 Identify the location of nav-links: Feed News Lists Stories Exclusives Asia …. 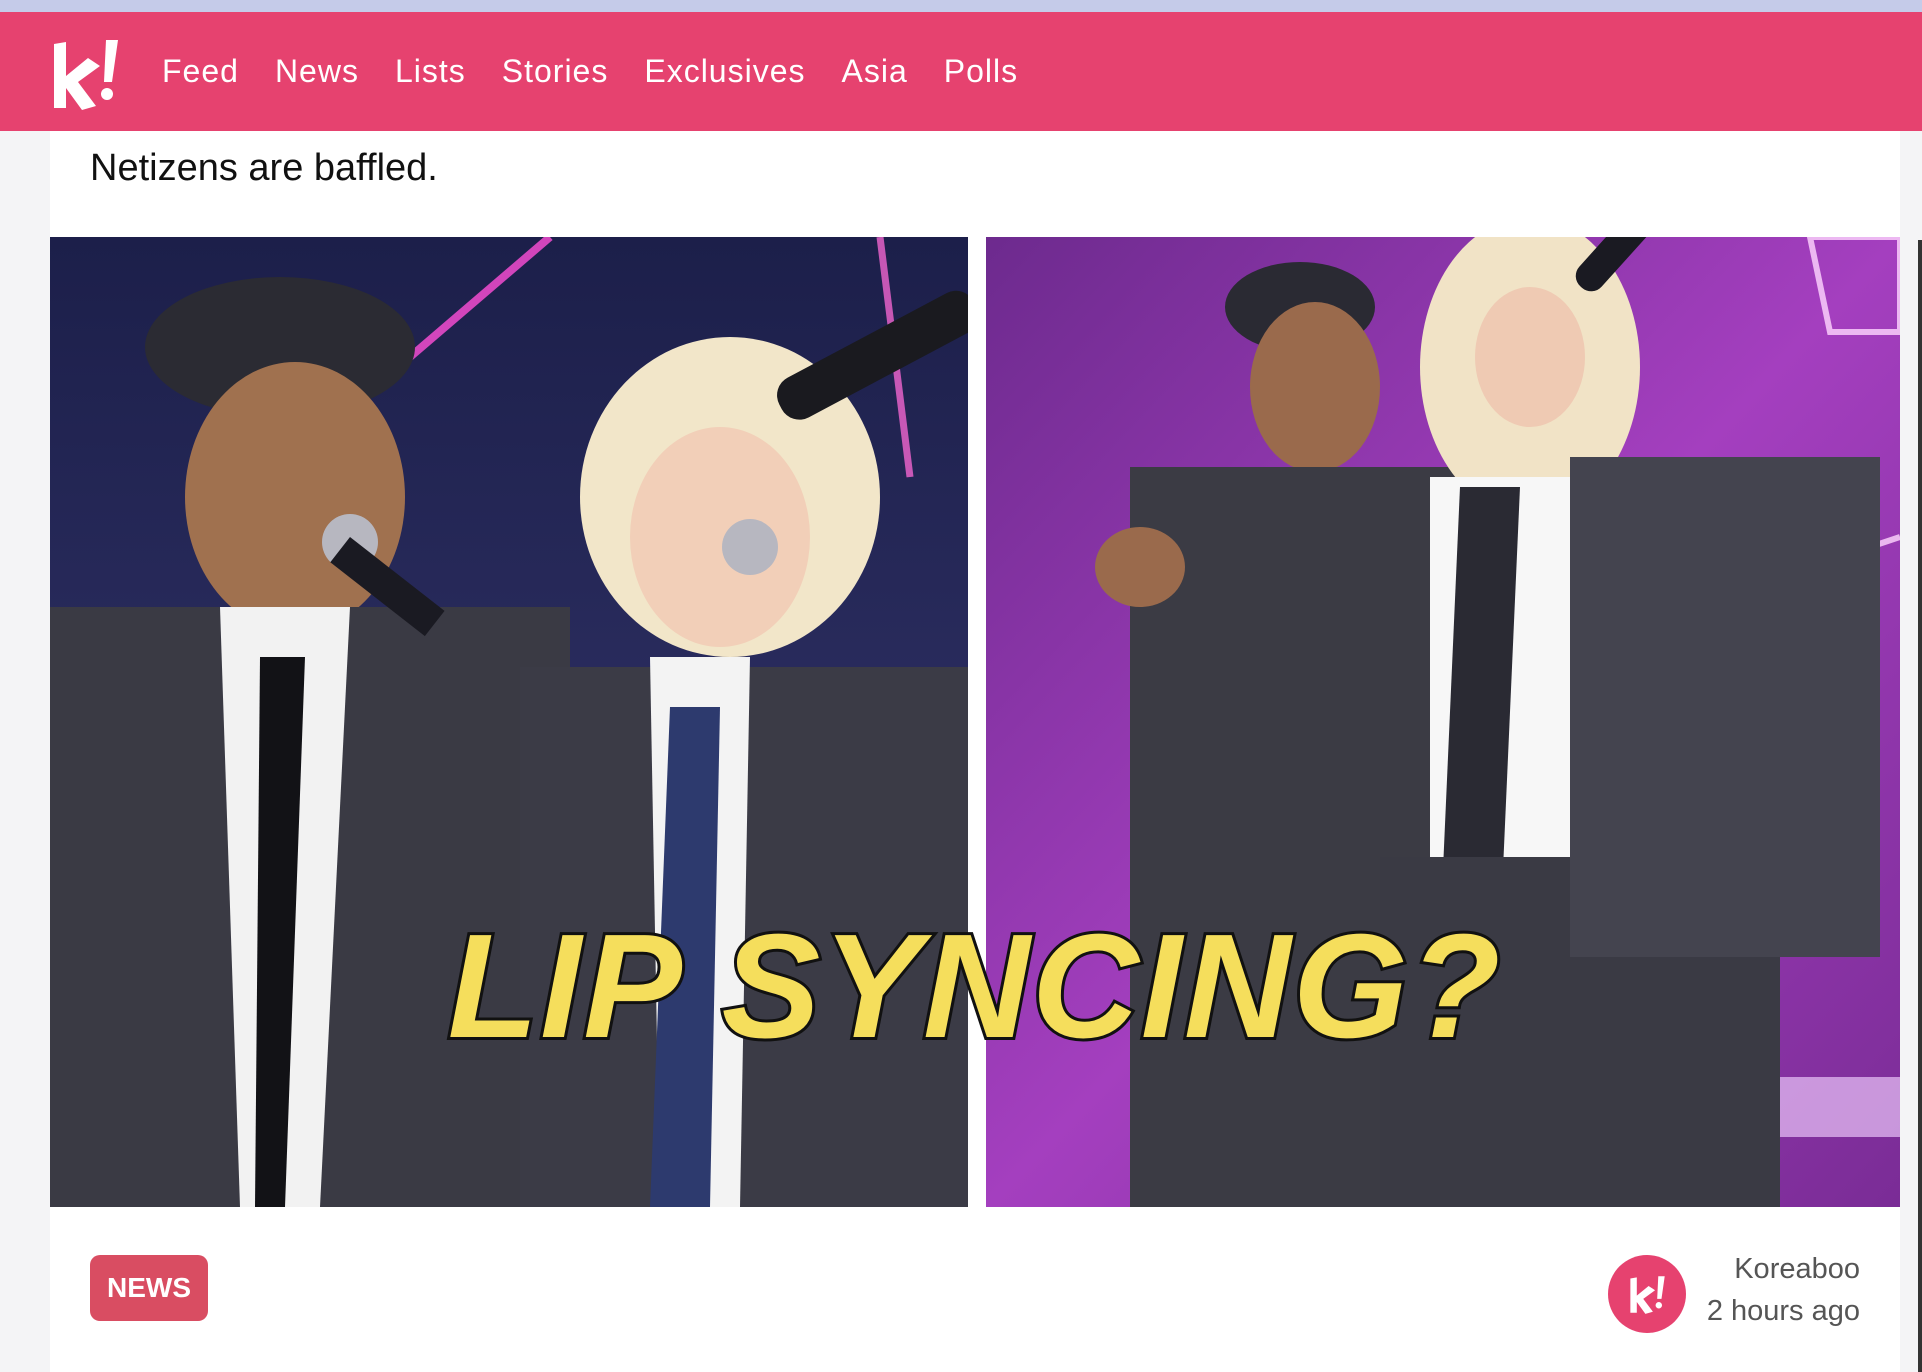
(608, 71).